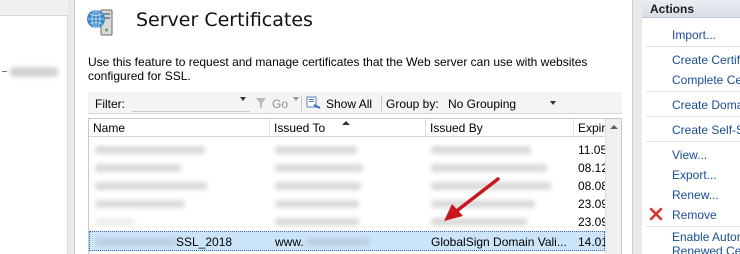 The width and height of the screenshot is (740, 254). I want to click on actions-header: Actions, so click(691, 9).